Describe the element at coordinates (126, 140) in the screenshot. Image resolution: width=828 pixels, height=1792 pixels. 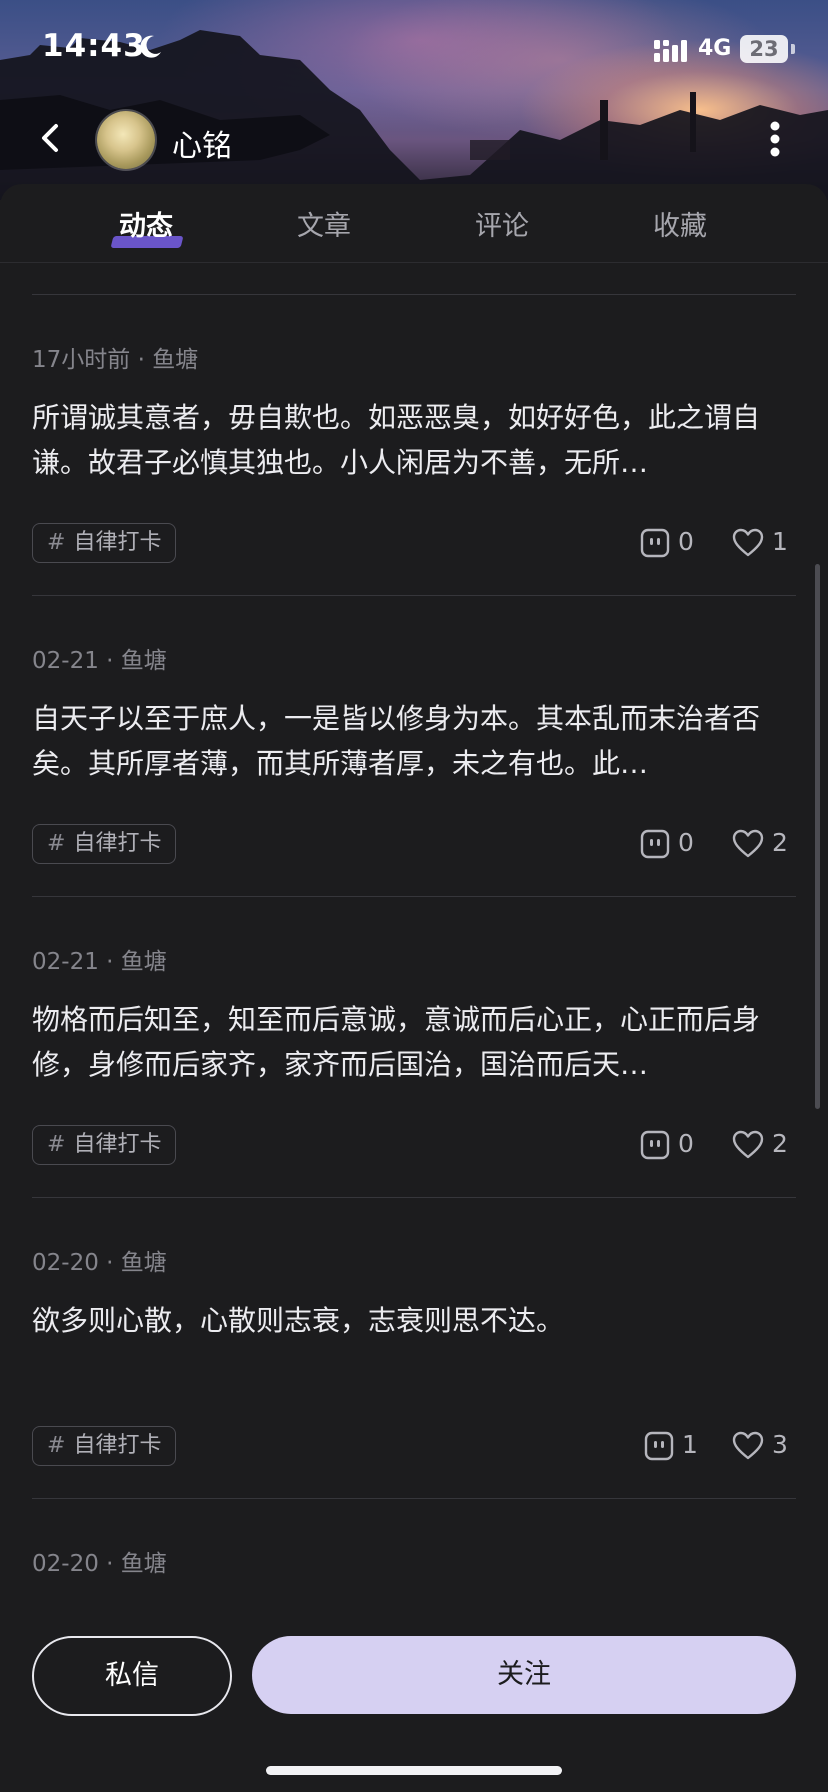
I see `avatar` at that location.